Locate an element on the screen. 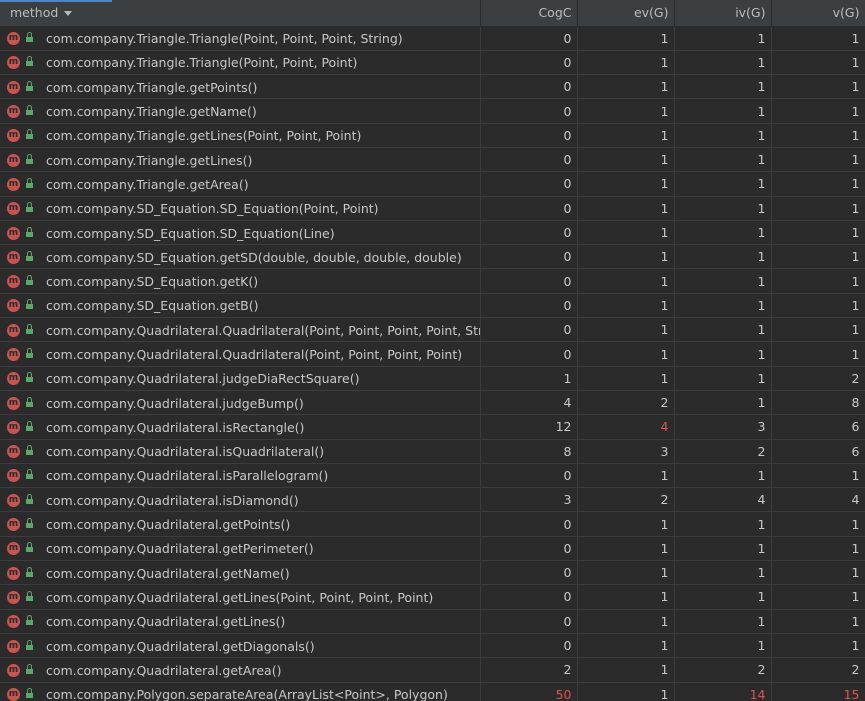 The image size is (865, 701). table-row: m com.company.Quadrilateral.getName() 0 1 1 1 is located at coordinates (432, 573).